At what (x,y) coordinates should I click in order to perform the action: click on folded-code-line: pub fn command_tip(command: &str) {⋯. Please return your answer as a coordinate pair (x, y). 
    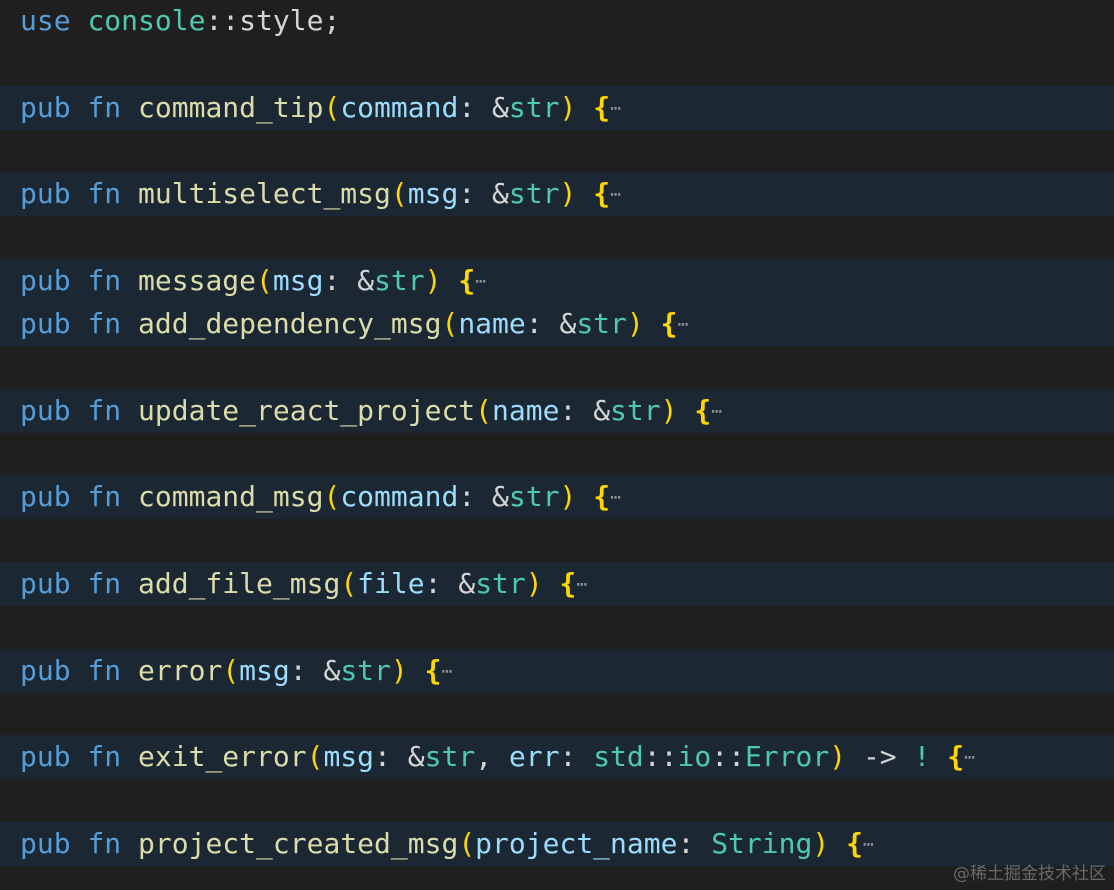
    Looking at the image, I should click on (557, 107).